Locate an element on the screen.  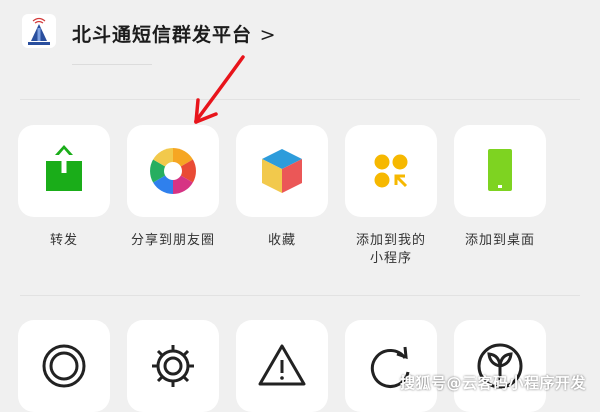
add-desktop-button is located at coordinates (500, 171).